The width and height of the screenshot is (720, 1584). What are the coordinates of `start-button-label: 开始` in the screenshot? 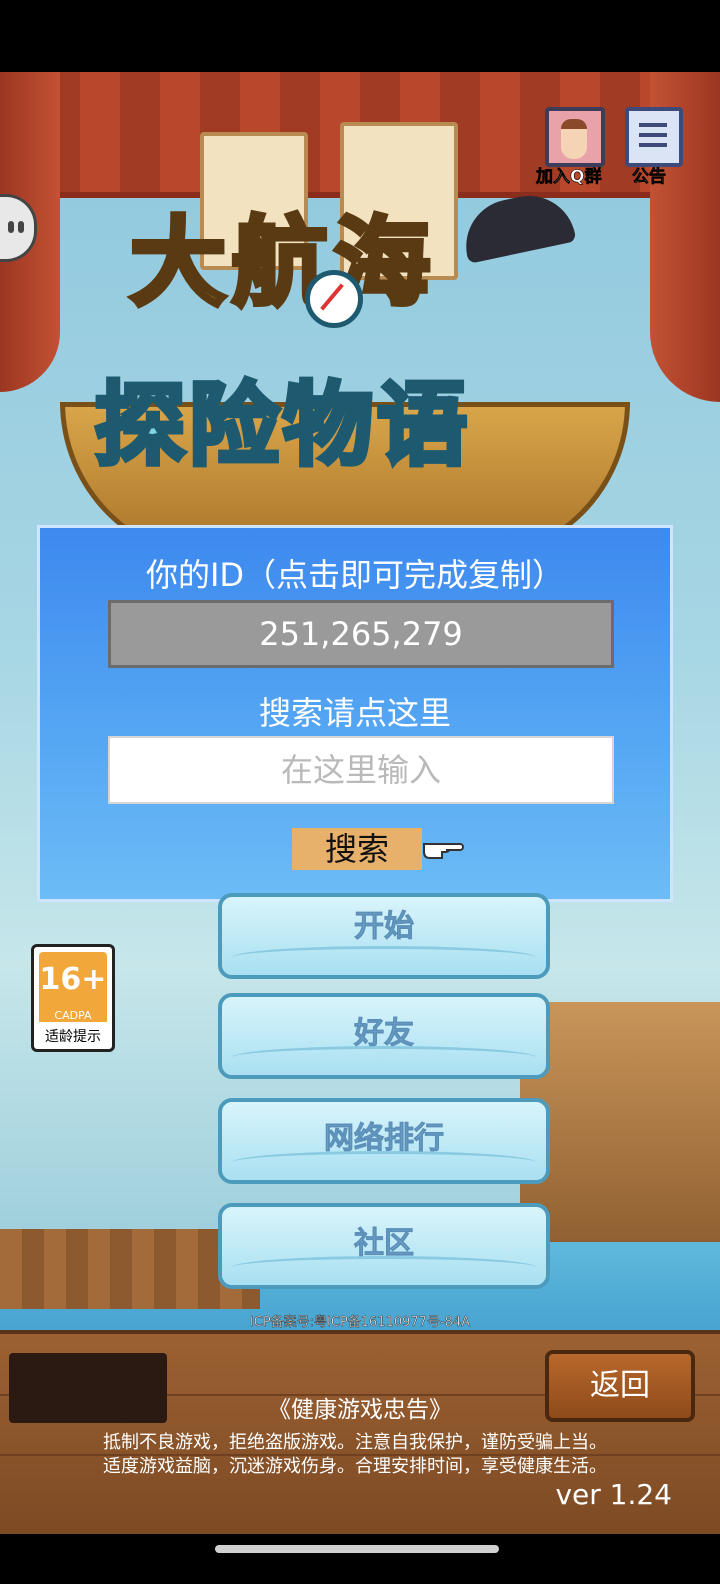 It's located at (384, 927).